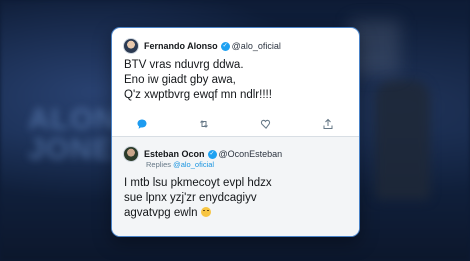  Describe the element at coordinates (184, 65) in the screenshot. I see `tweet-text-line: BTV vras nduvrg ddwa.` at that location.